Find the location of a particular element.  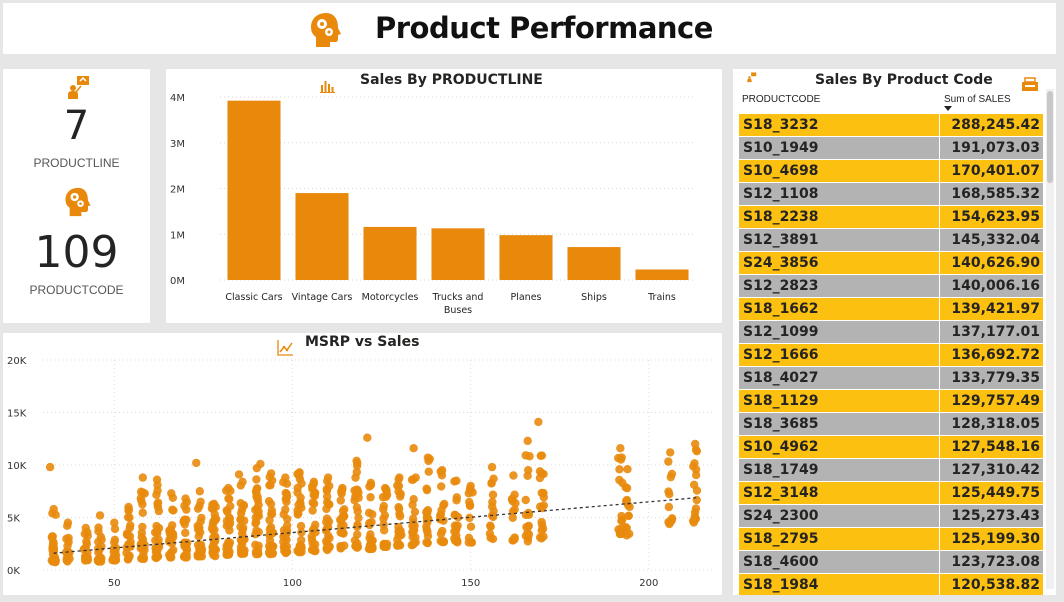

productcode-cell: S24_3856 is located at coordinates (839, 263).